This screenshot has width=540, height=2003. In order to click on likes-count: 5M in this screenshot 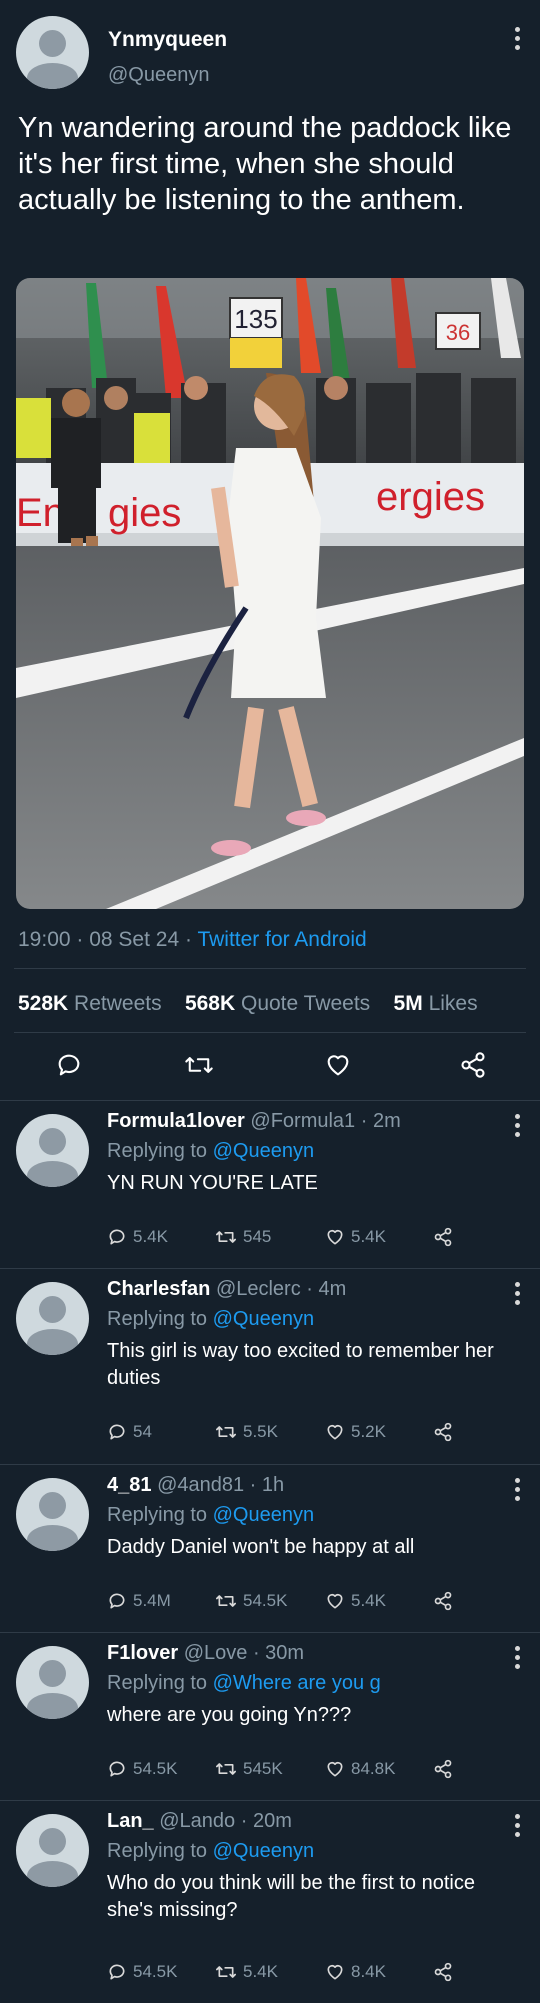, I will do `click(408, 1003)`.